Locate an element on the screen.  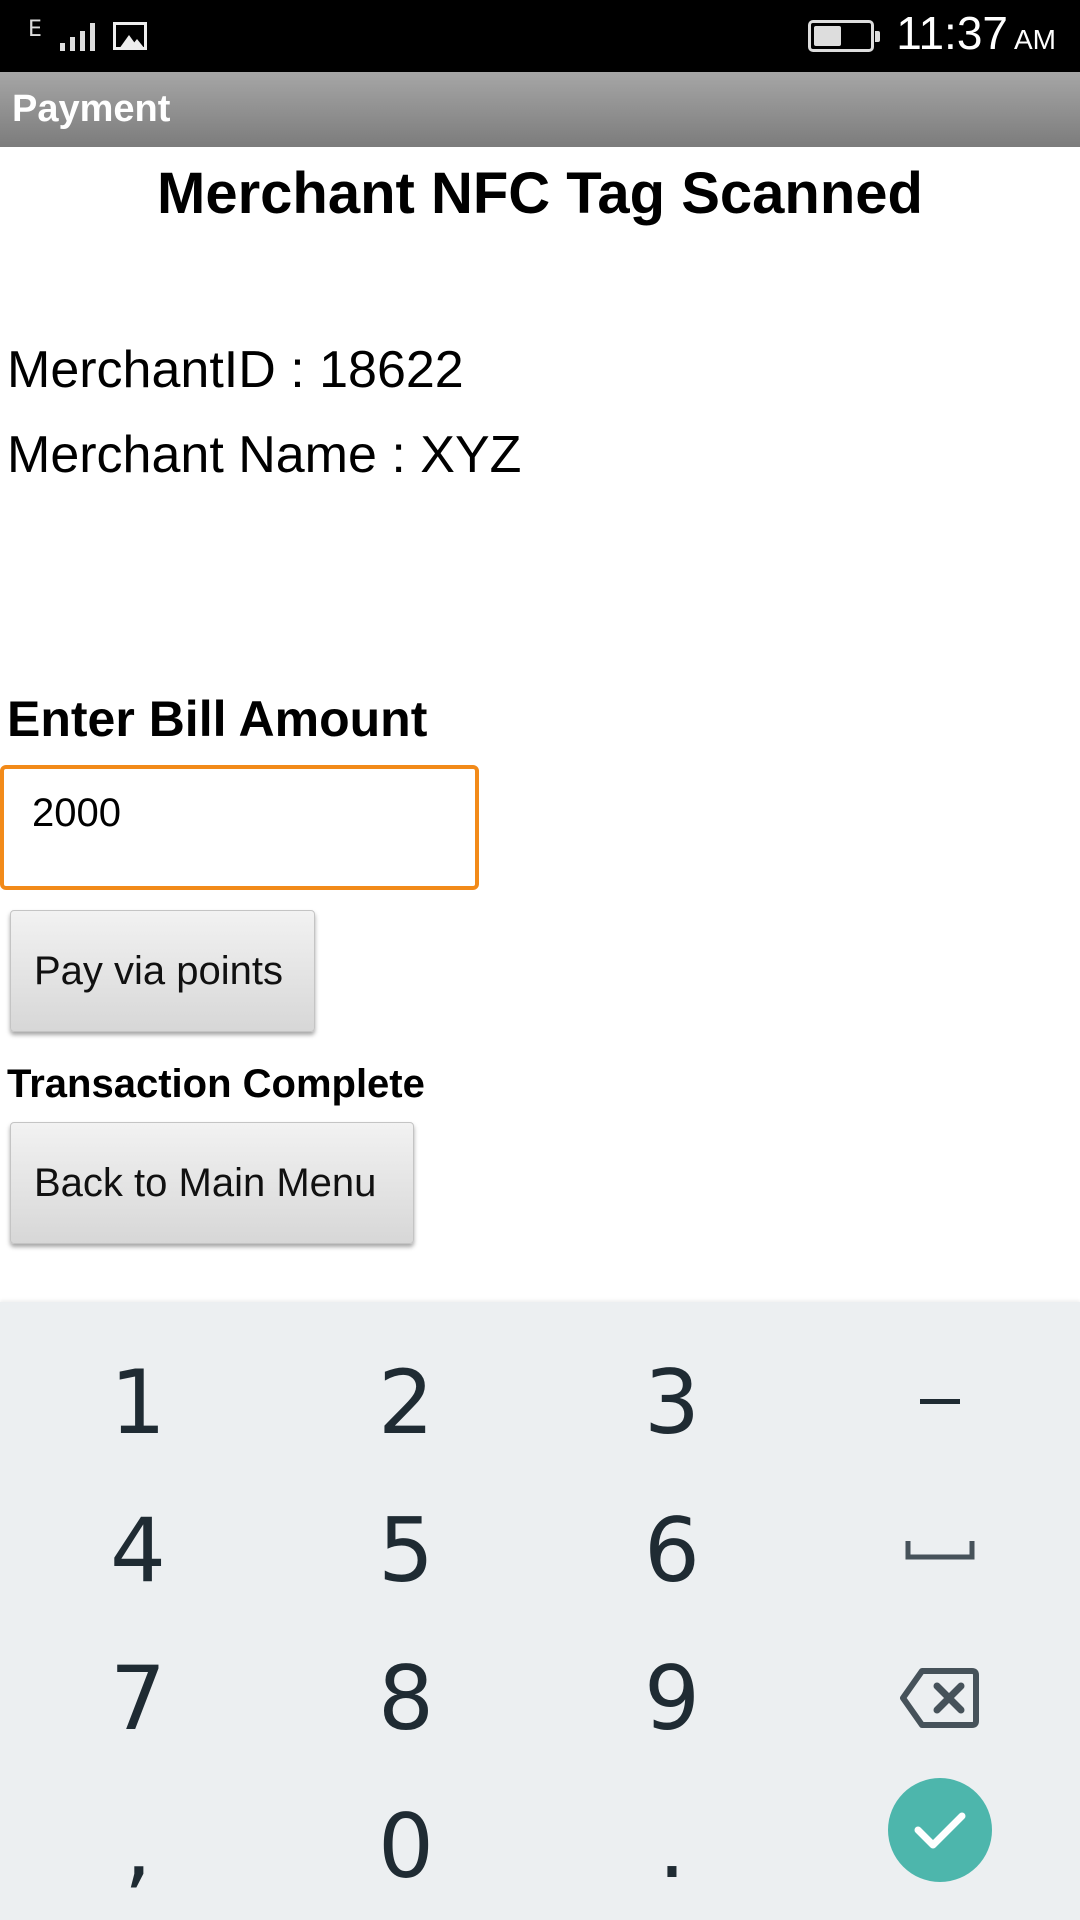
enter-button is located at coordinates (940, 1830).